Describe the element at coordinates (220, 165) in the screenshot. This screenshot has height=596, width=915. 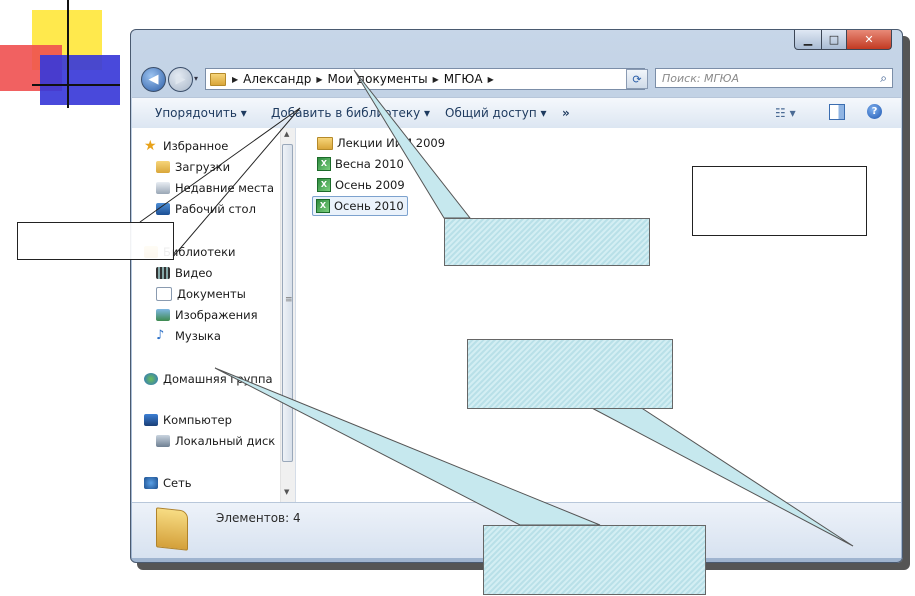
I see `callout-line-toolbar-a` at that location.